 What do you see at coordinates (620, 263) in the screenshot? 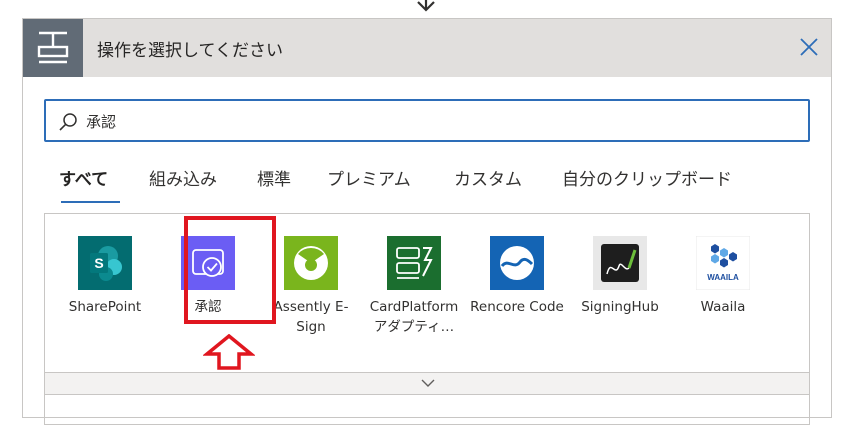
I see `signinghub-icon` at bounding box center [620, 263].